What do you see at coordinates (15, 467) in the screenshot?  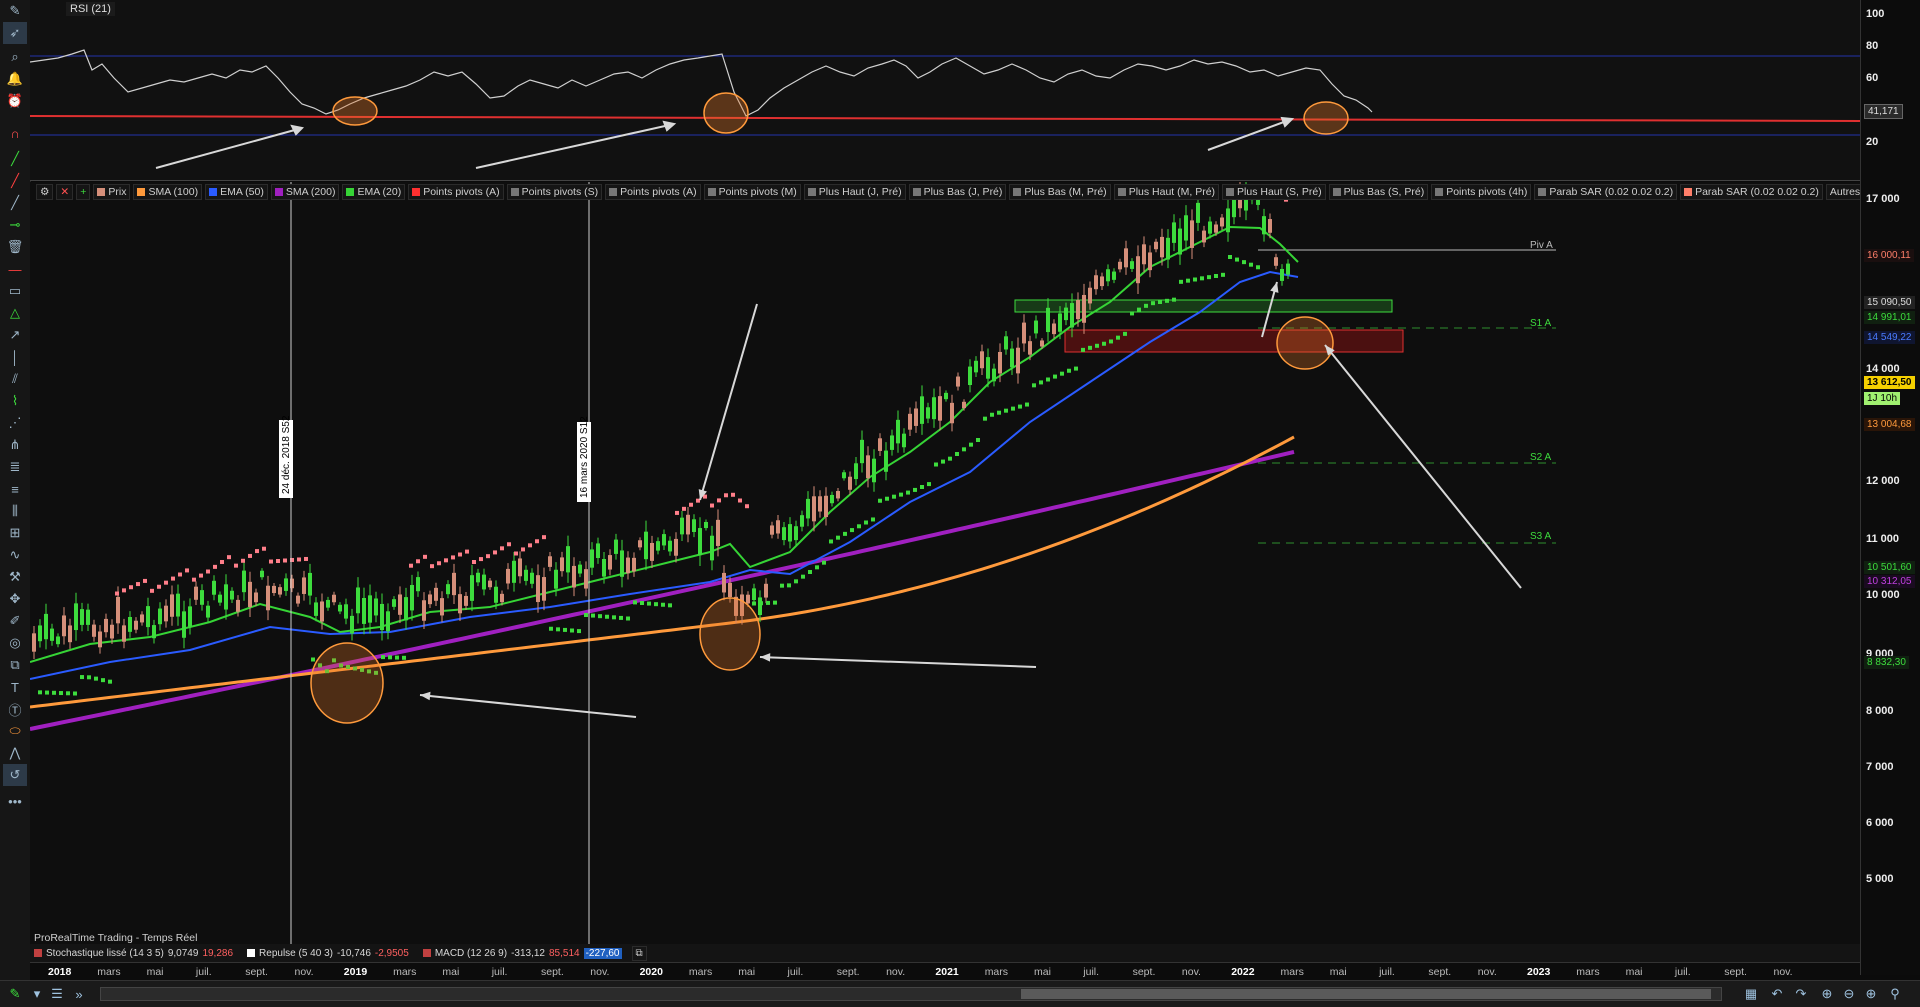 I see `fibonacci-retracement-icon: ≣` at bounding box center [15, 467].